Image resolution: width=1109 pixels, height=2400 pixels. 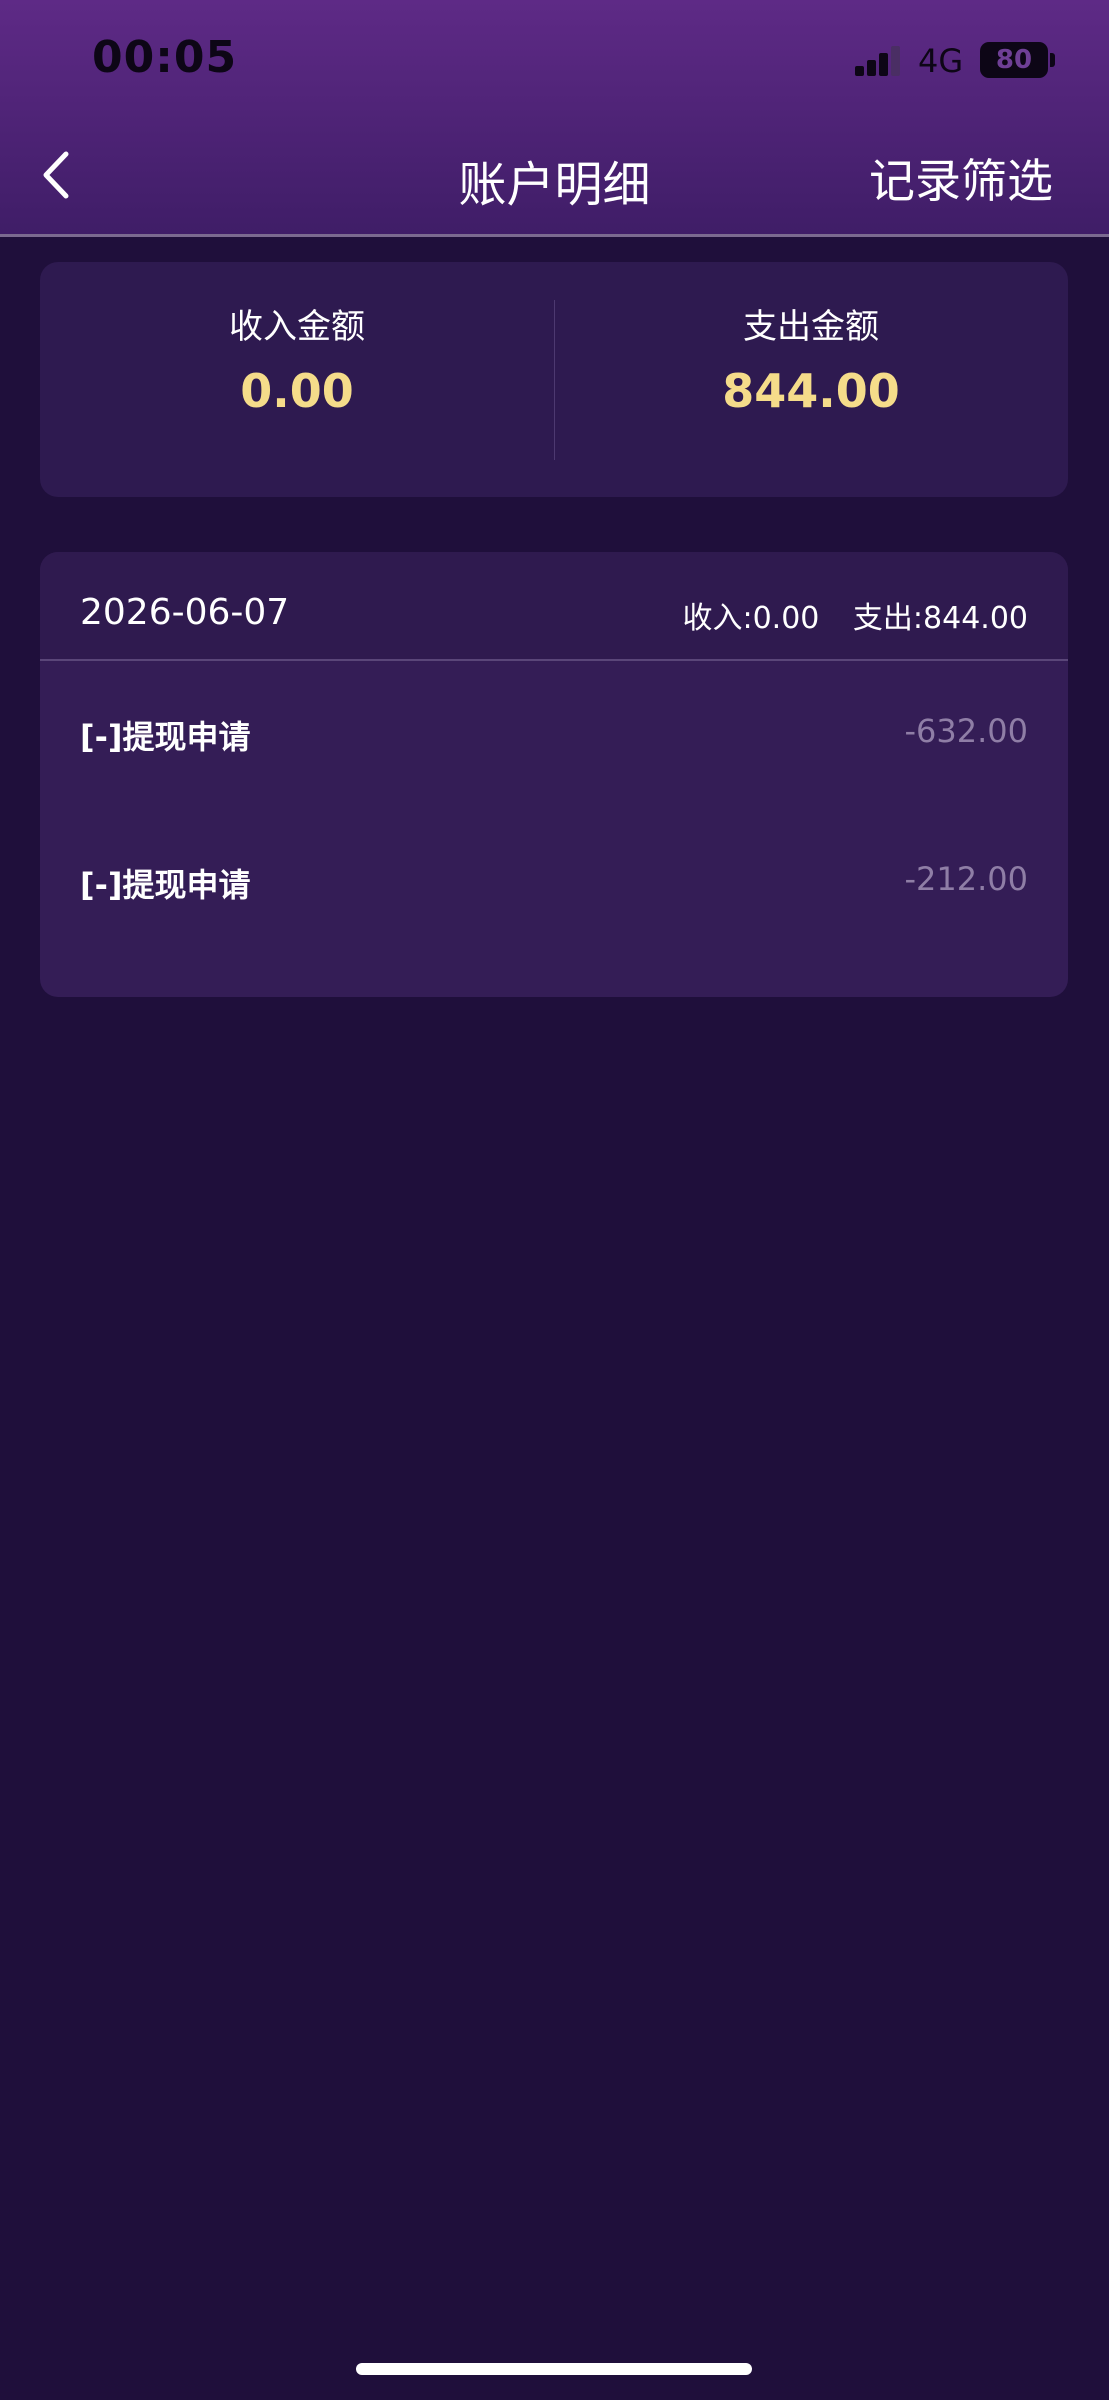 What do you see at coordinates (811, 391) in the screenshot?
I see `expense-value: 844.00` at bounding box center [811, 391].